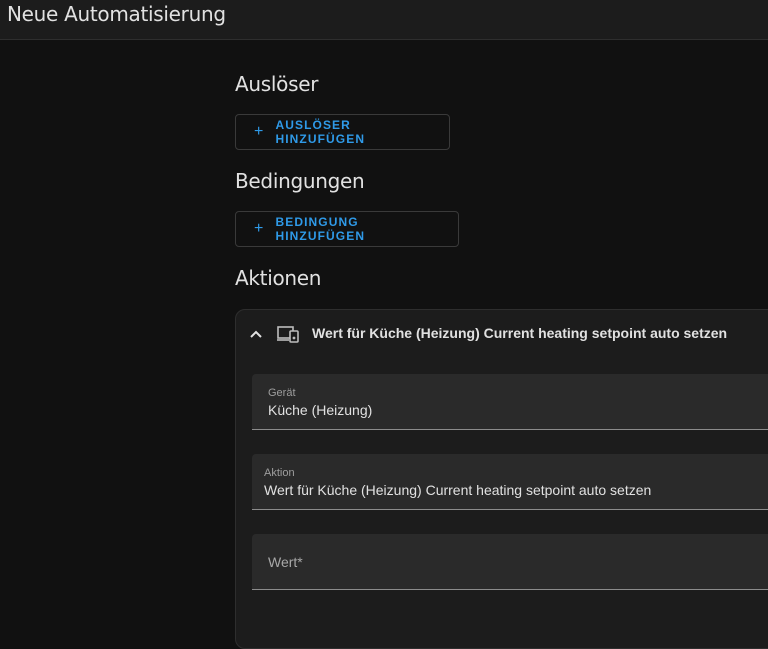  What do you see at coordinates (256, 334) in the screenshot?
I see `chevron-up-icon` at bounding box center [256, 334].